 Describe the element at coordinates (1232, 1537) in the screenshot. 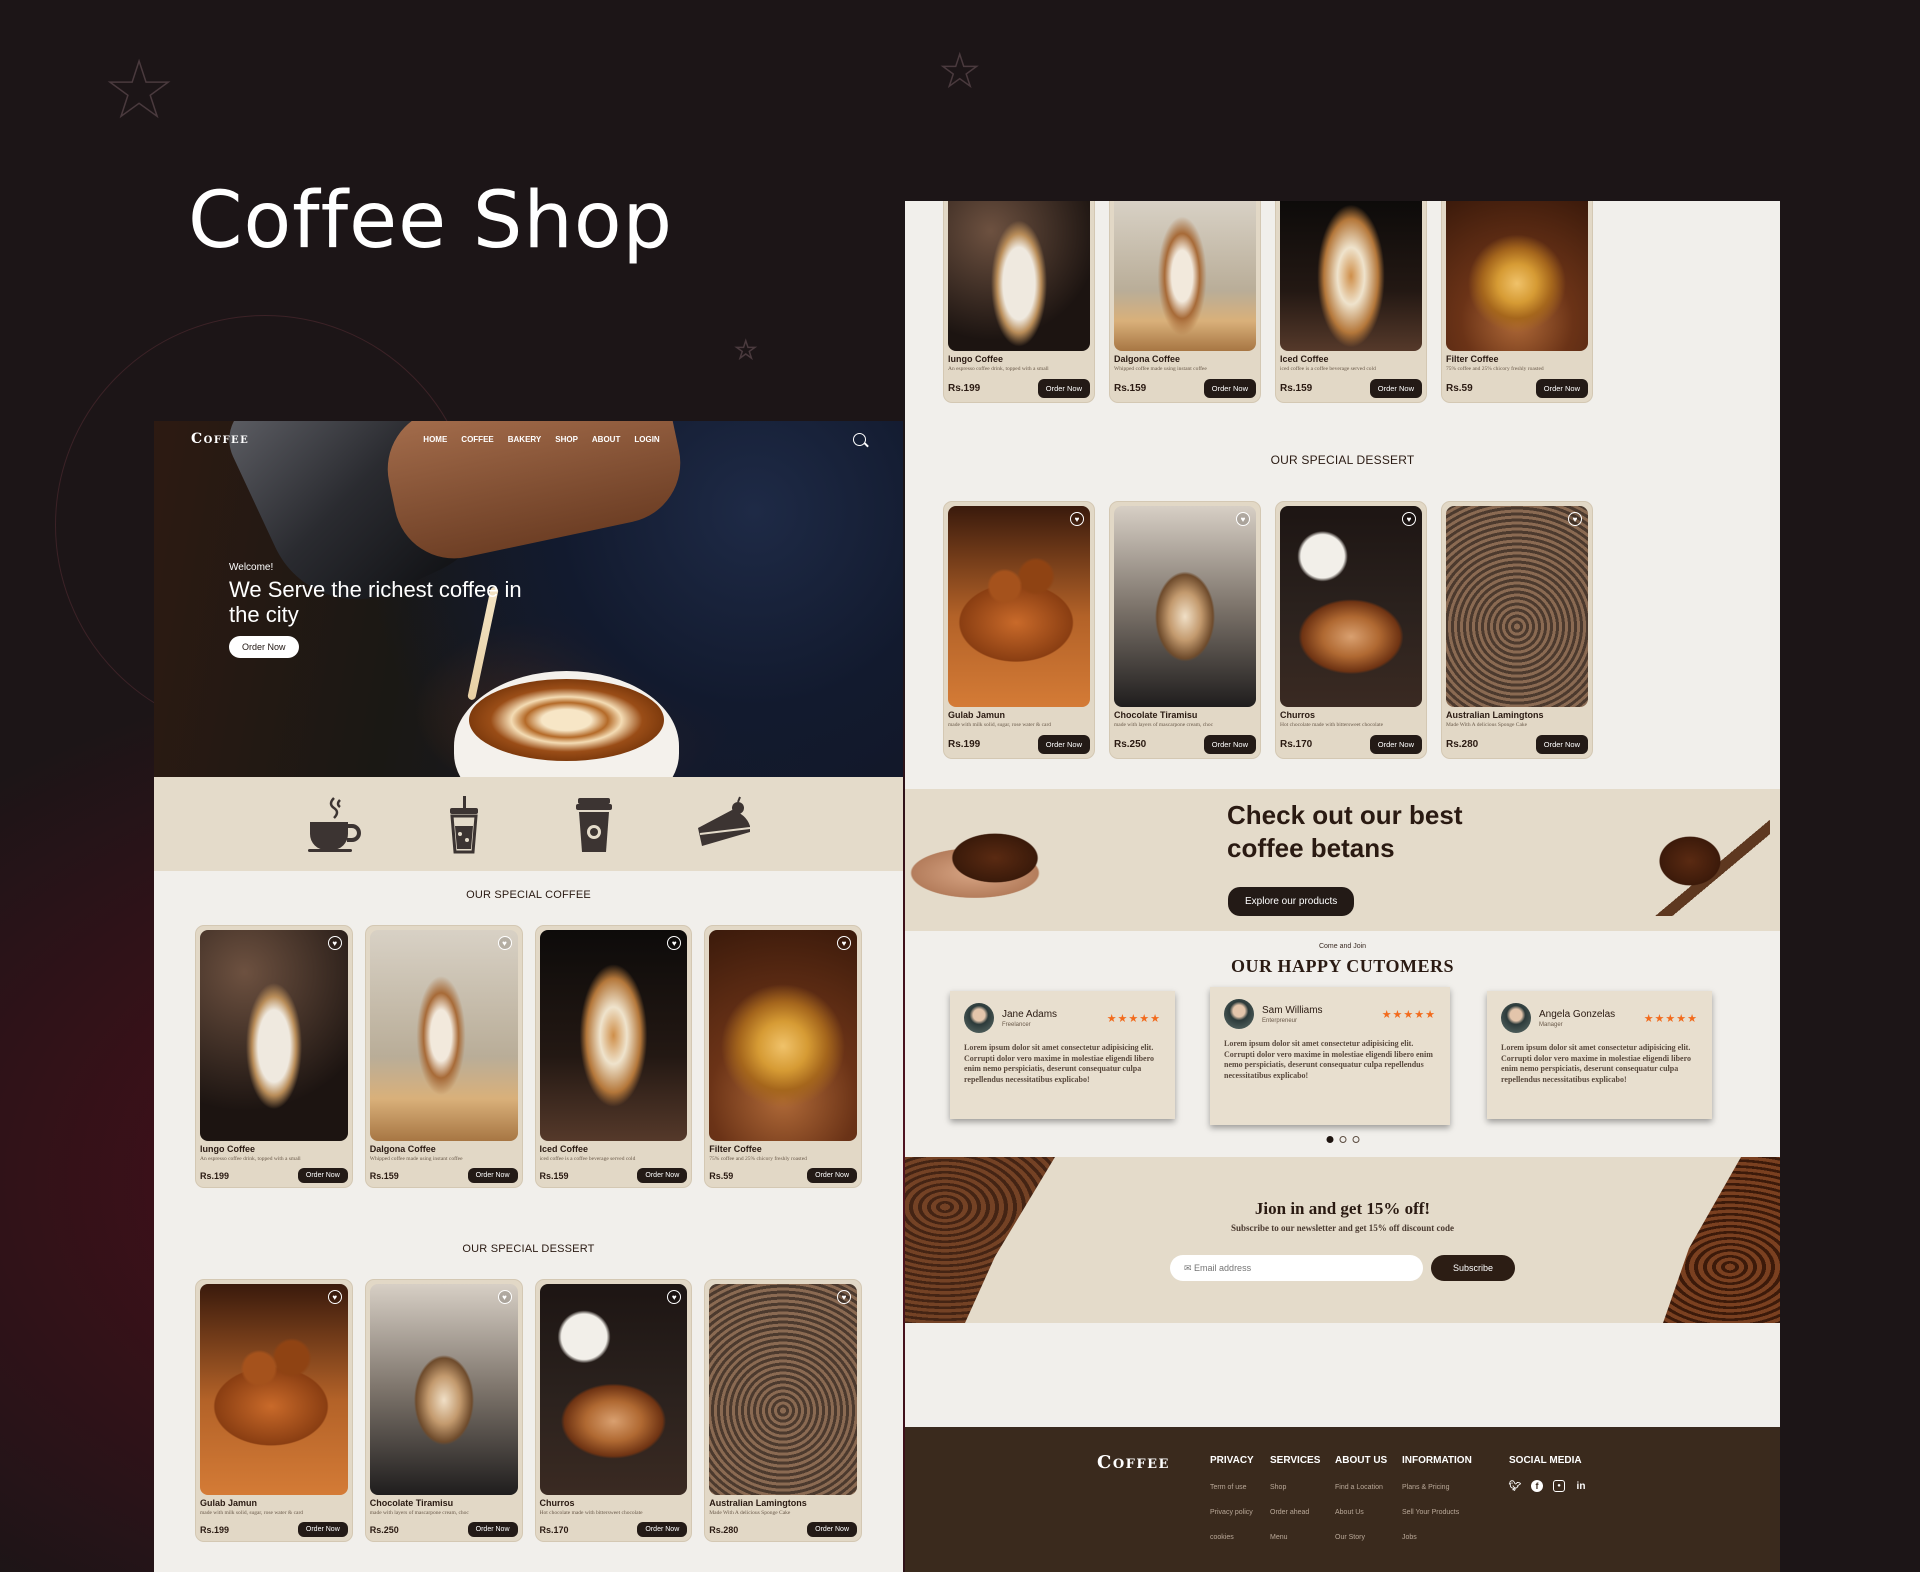

I see `footer-link: cookies` at that location.